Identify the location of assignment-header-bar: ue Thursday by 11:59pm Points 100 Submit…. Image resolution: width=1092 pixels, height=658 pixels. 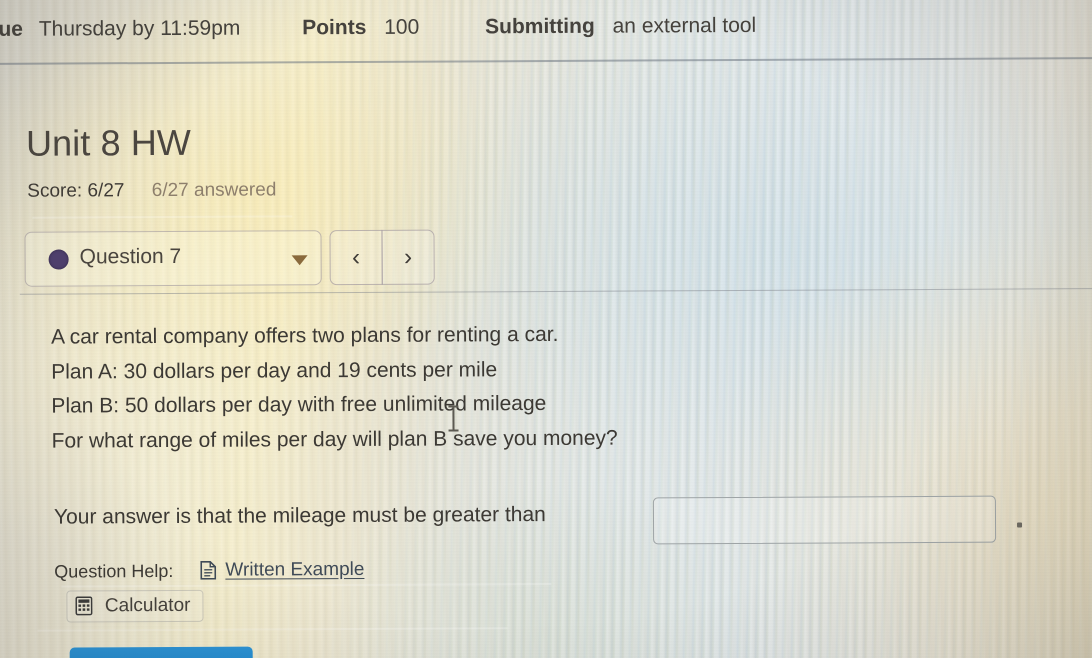
(545, 27).